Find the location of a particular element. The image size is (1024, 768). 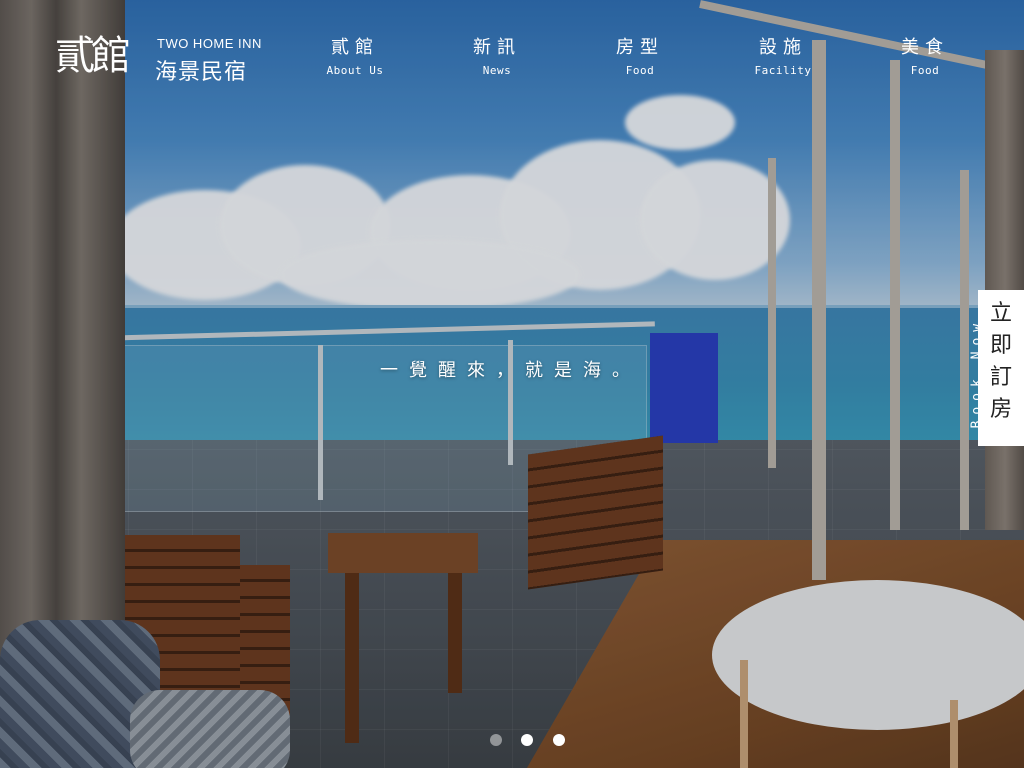

slider-pagination is located at coordinates (535, 742).